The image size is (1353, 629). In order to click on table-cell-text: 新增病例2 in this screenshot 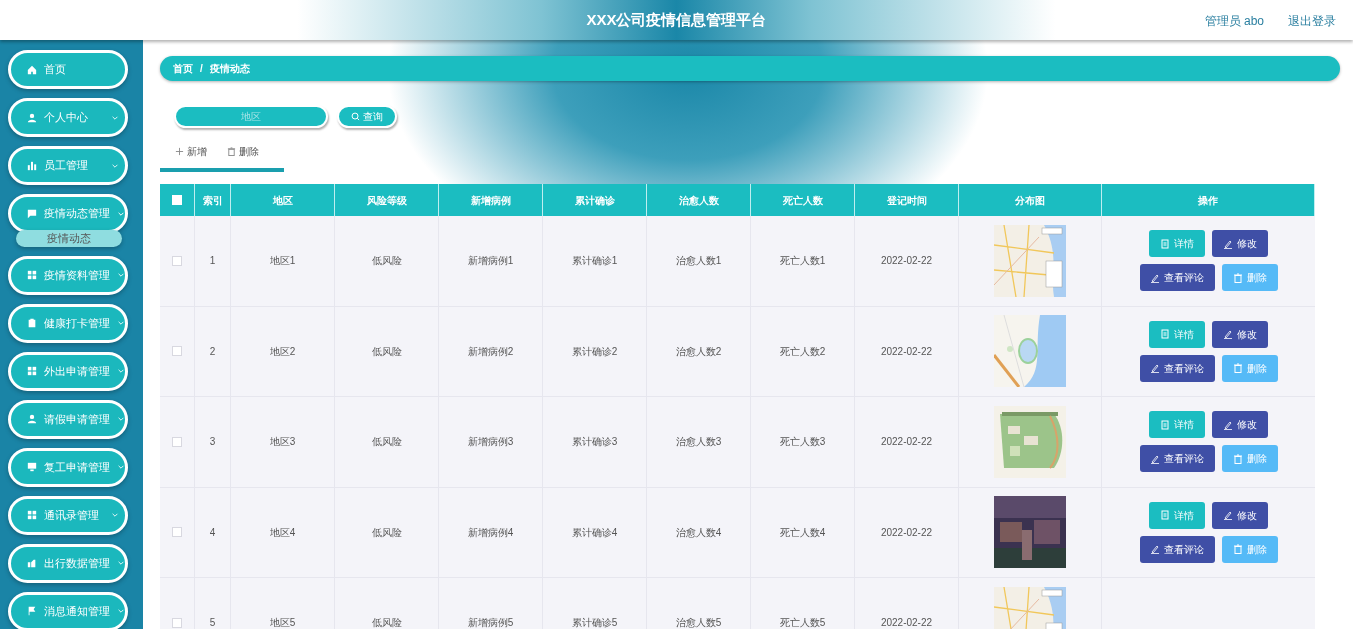, I will do `click(490, 351)`.